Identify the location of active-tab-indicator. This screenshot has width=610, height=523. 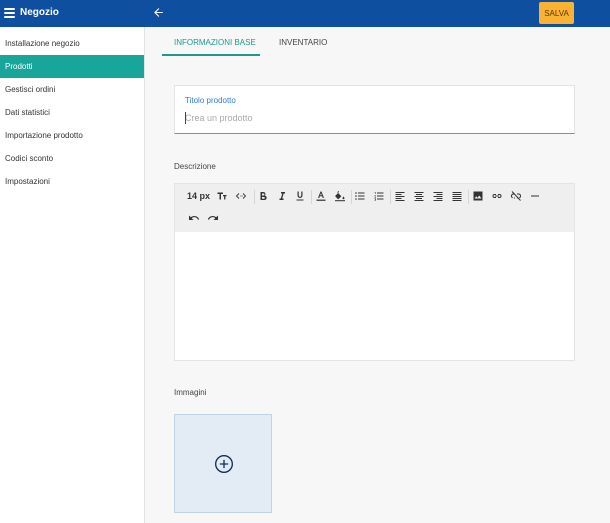
(211, 55).